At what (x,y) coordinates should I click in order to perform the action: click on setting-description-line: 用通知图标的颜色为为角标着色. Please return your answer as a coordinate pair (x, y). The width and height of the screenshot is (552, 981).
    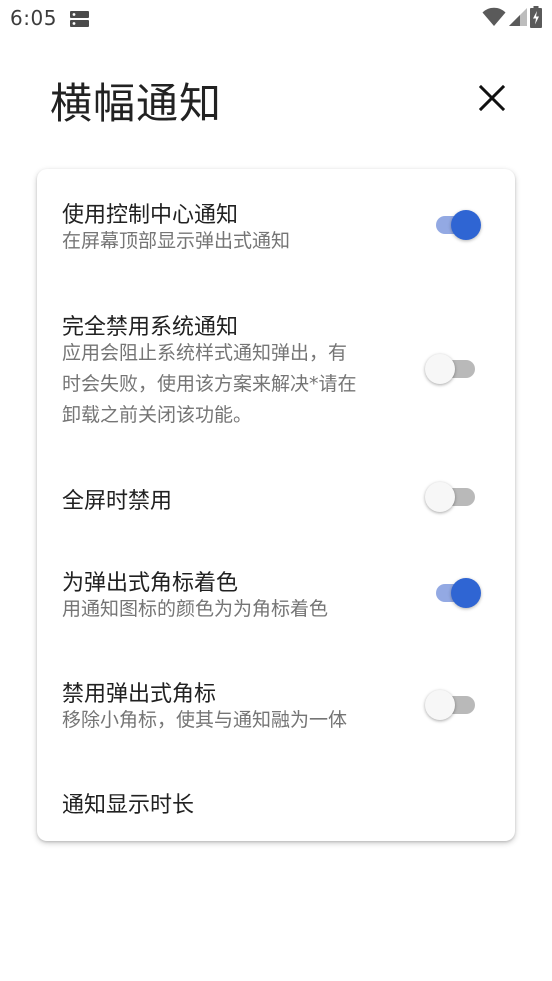
    Looking at the image, I should click on (195, 609).